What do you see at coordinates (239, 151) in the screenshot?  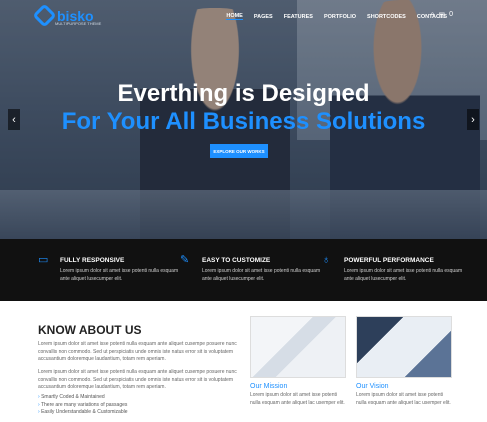 I see `explore-works-button: EXPLORE OUR WORKS` at bounding box center [239, 151].